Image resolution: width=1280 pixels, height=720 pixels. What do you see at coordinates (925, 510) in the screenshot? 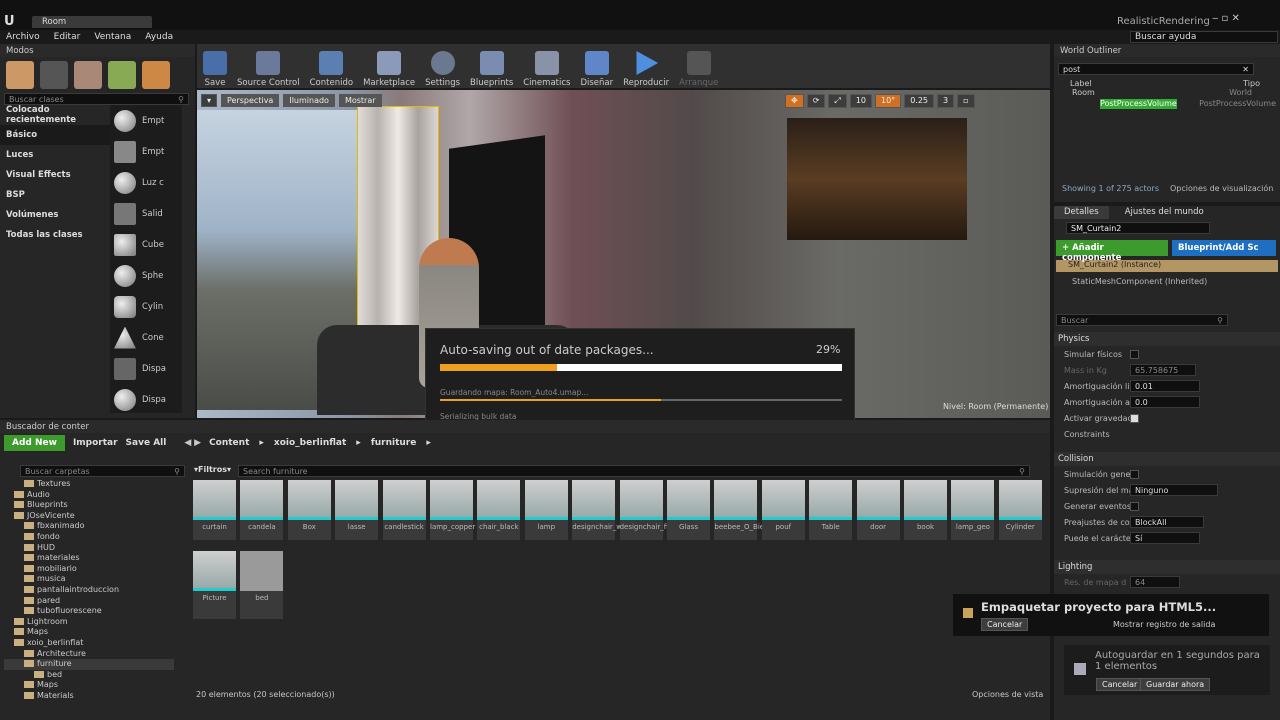
I see `asset-tile: book` at bounding box center [925, 510].